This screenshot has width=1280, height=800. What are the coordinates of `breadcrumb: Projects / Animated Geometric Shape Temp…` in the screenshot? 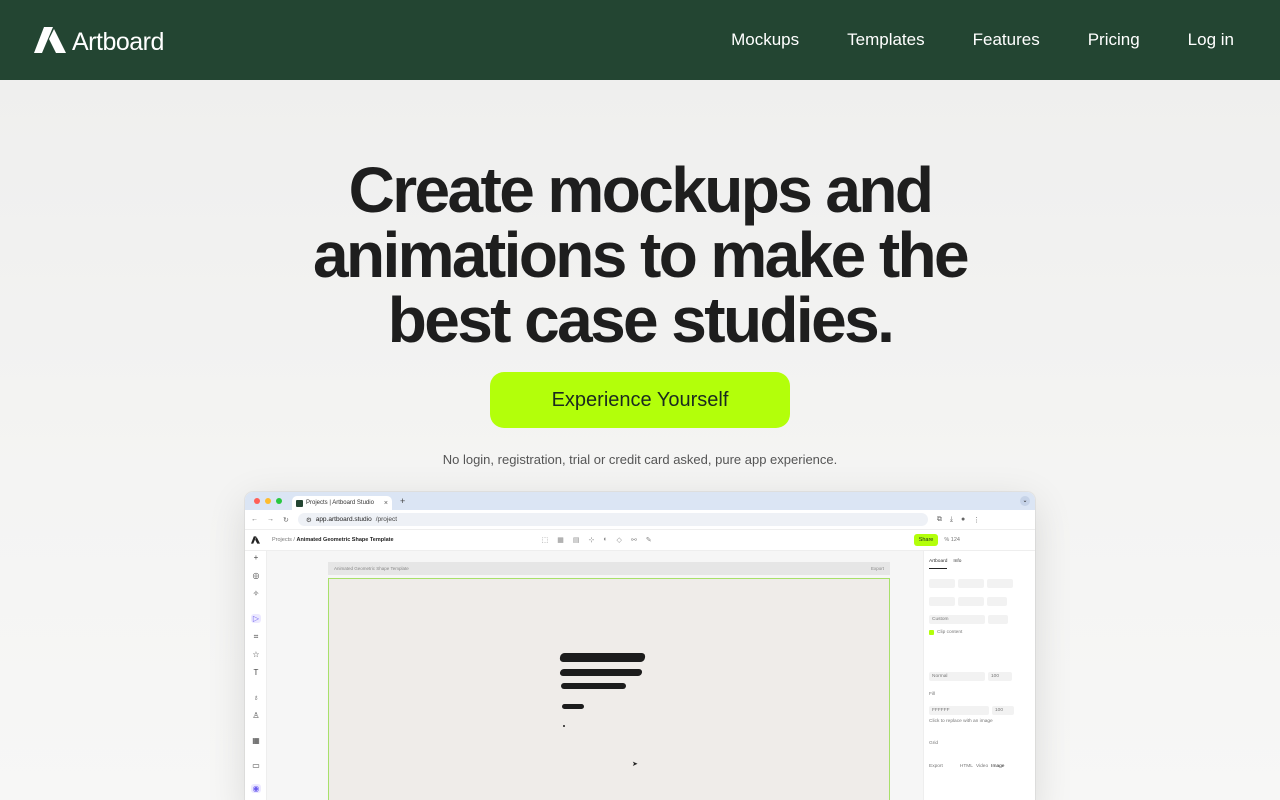 It's located at (333, 540).